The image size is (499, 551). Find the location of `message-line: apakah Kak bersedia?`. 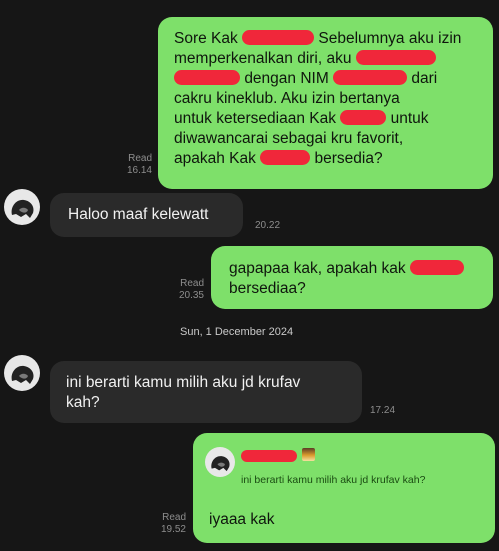

message-line: apakah Kak bersedia? is located at coordinates (278, 158).